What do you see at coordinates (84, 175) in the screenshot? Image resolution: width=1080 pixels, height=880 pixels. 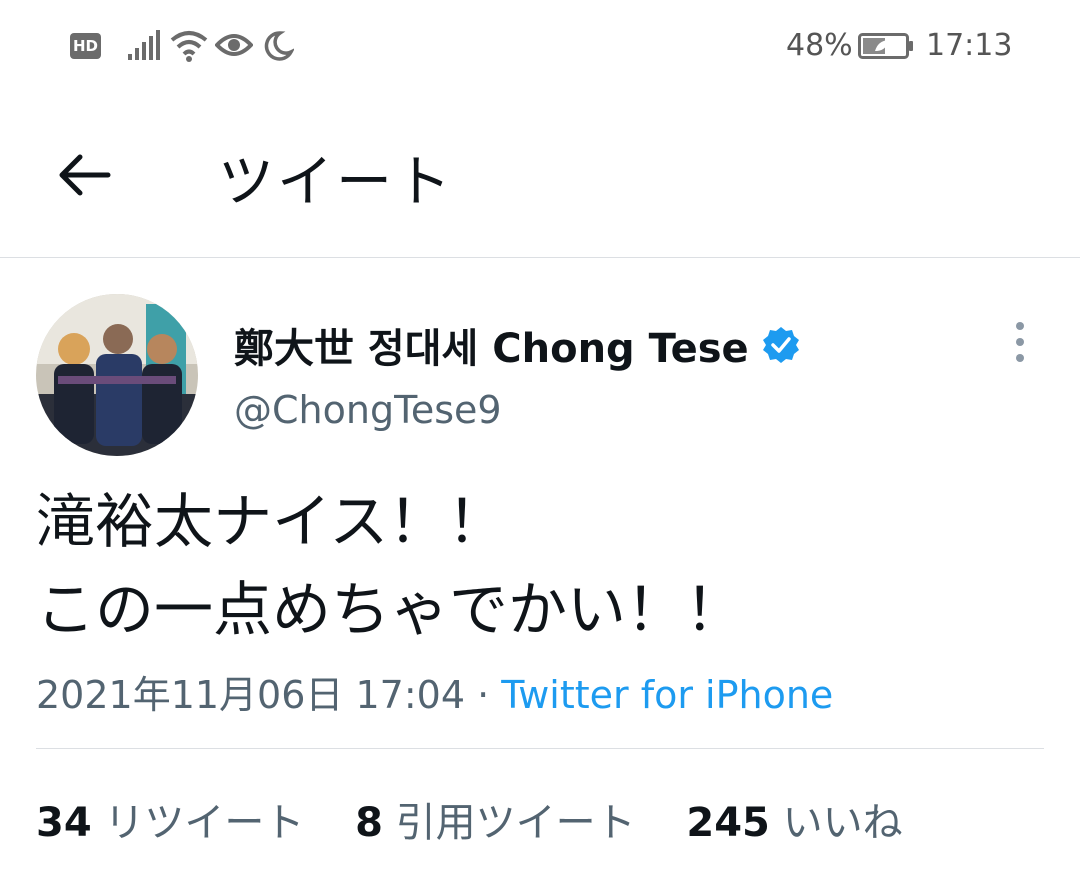 I see `arrow-left-icon` at bounding box center [84, 175].